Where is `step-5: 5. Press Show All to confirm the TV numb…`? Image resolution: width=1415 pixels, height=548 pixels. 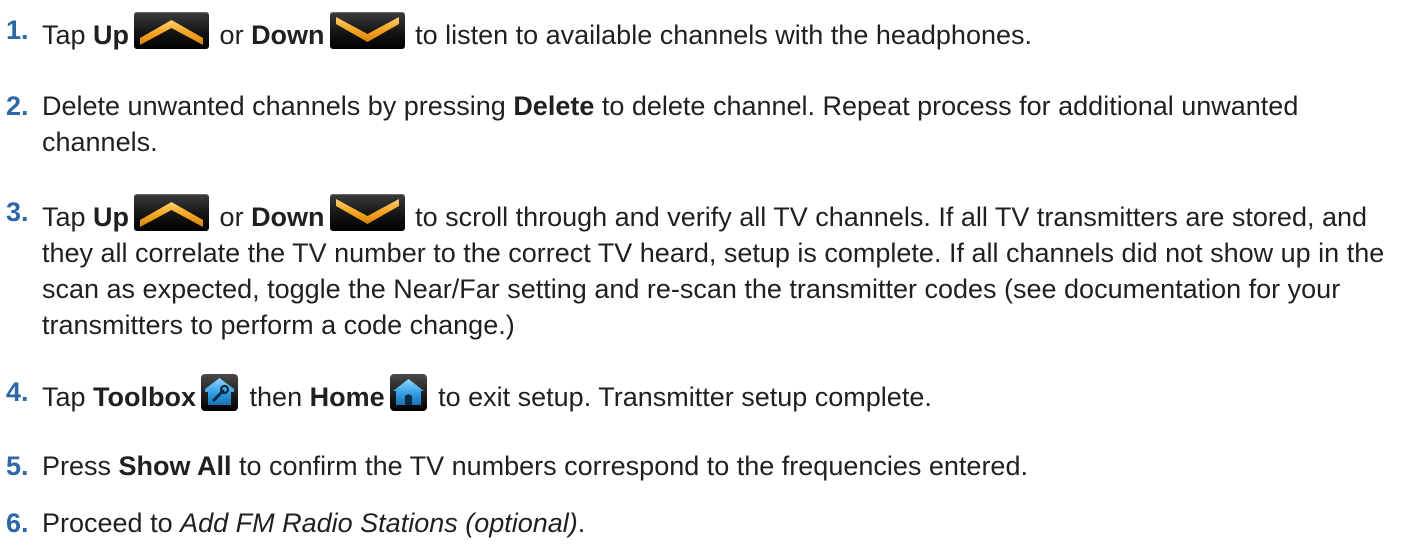 step-5: 5. Press Show All to confirm the TV numb… is located at coordinates (707, 466).